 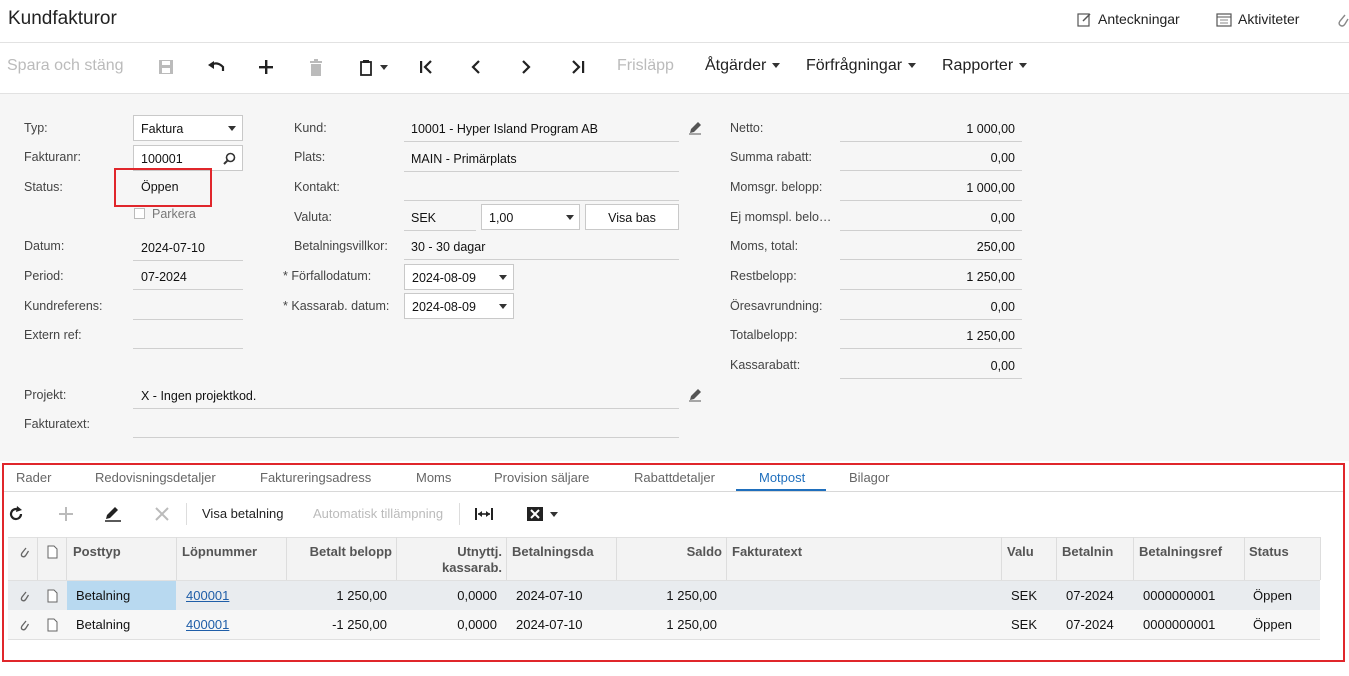 What do you see at coordinates (406, 437) in the screenshot?
I see `invoice-text-underline` at bounding box center [406, 437].